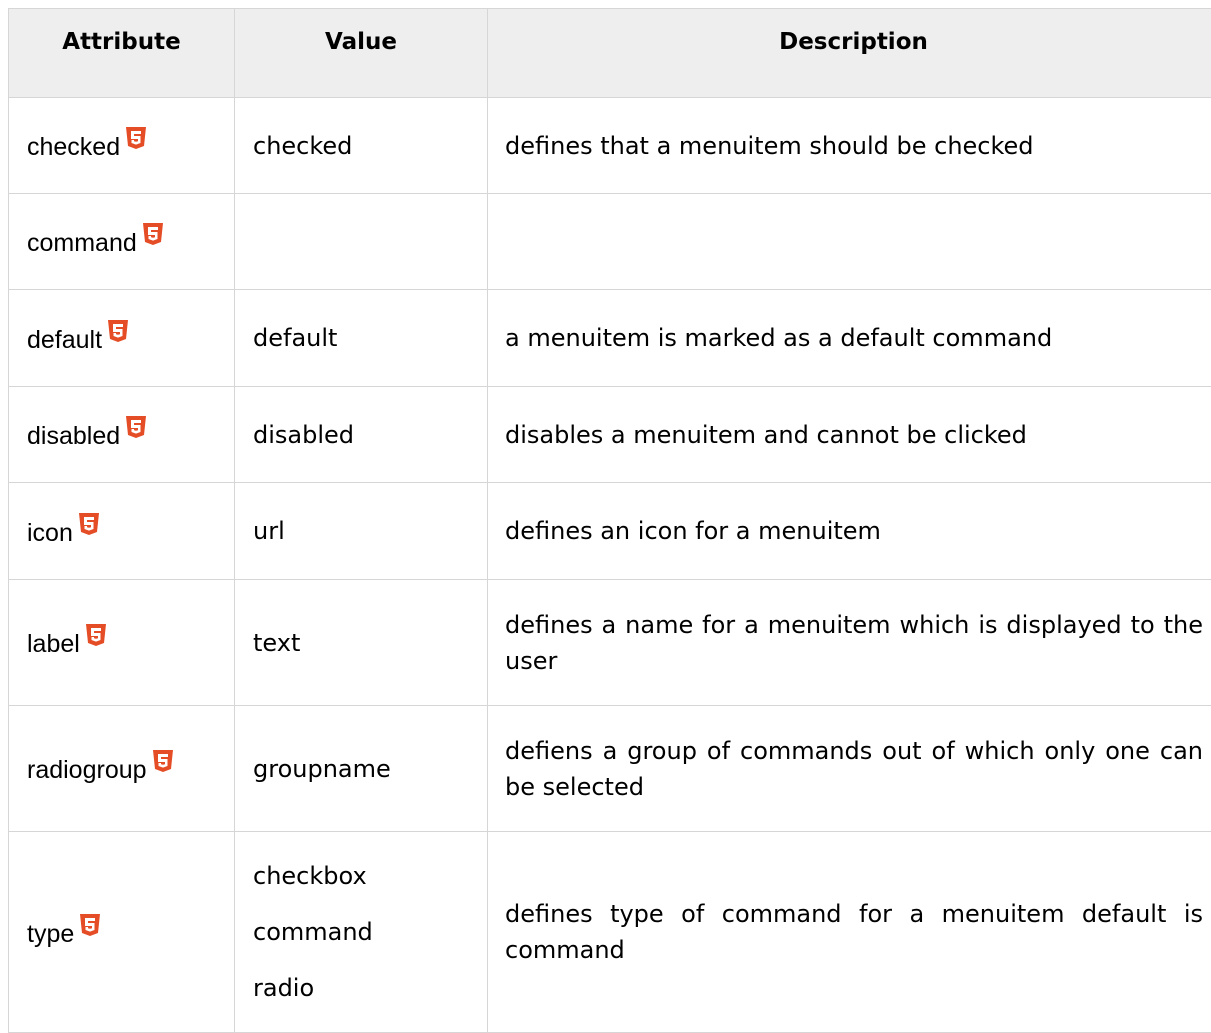 This screenshot has height=1033, width=1211. Describe the element at coordinates (122, 435) in the screenshot. I see `attribute-cell: disabled` at that location.